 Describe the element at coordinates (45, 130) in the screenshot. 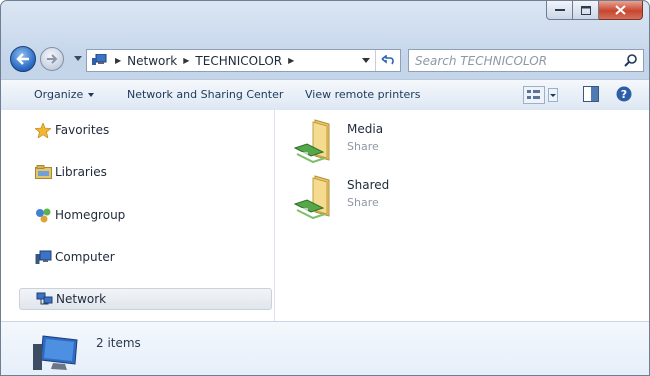

I see `star-icon` at that location.